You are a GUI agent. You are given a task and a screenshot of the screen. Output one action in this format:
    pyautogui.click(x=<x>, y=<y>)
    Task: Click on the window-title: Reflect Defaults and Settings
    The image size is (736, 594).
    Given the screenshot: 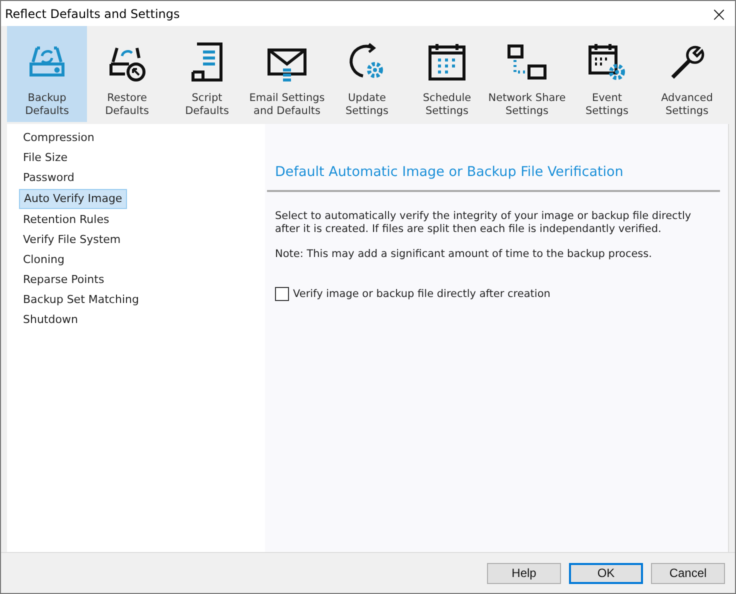 What is the action you would take?
    pyautogui.click(x=92, y=13)
    